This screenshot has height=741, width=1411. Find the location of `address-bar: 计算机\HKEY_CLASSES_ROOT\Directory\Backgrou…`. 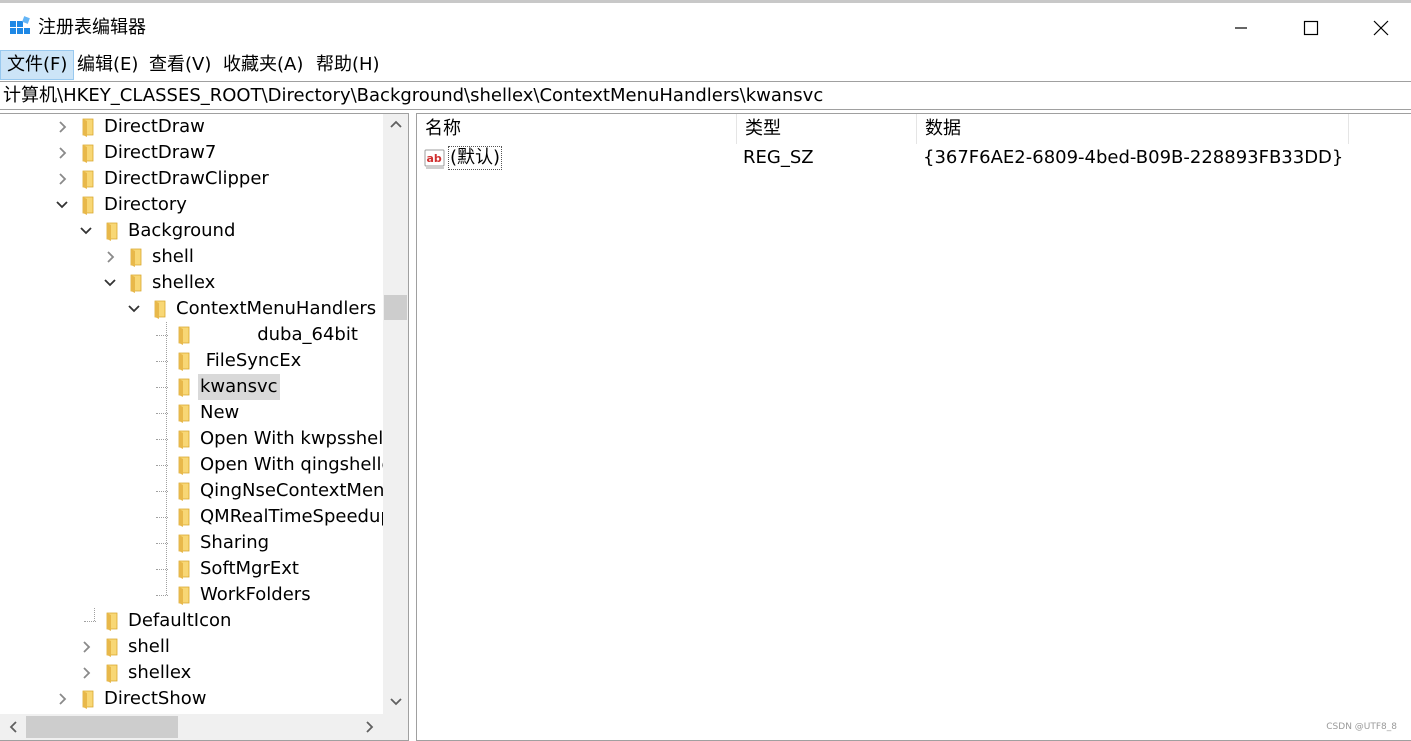

address-bar: 计算机\HKEY_CLASSES_ROOT\Directory\Backgrou… is located at coordinates (705, 95).